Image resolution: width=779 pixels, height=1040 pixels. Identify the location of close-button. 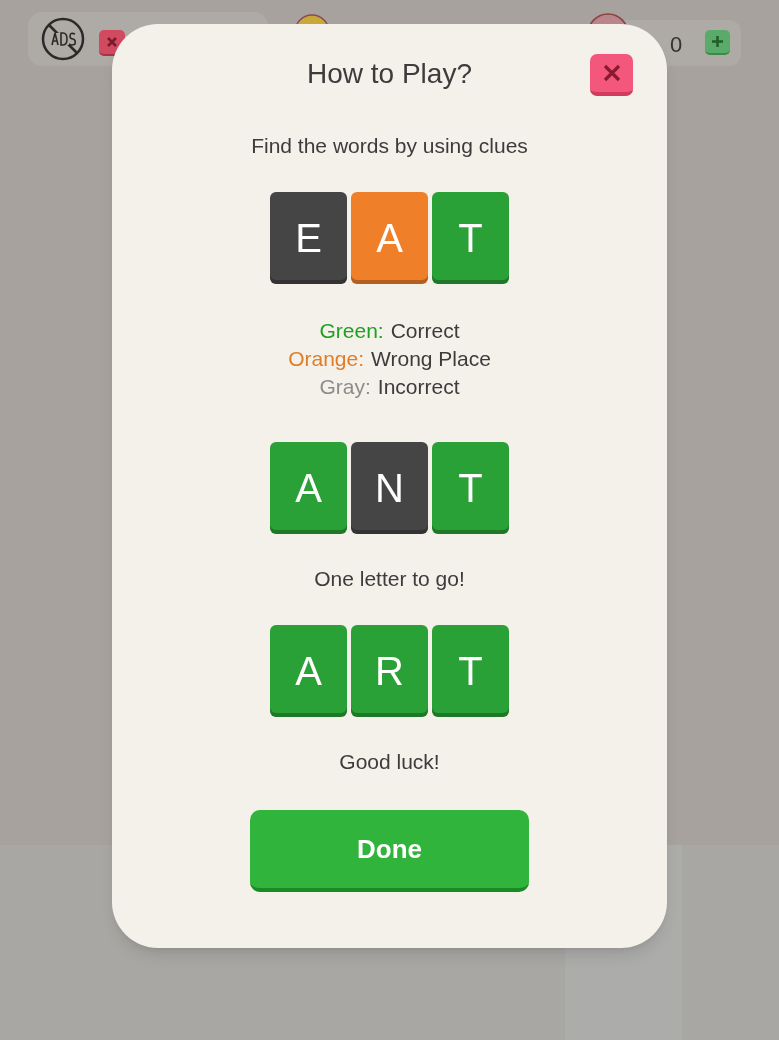
(611, 75).